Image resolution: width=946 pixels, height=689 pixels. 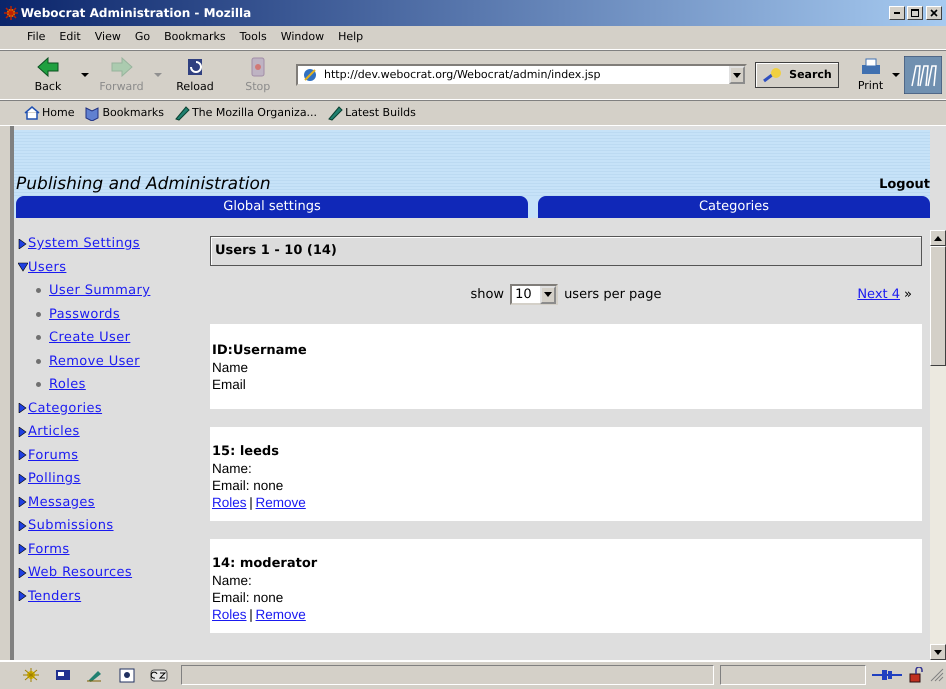 I want to click on menu-item: Tools, so click(x=253, y=37).